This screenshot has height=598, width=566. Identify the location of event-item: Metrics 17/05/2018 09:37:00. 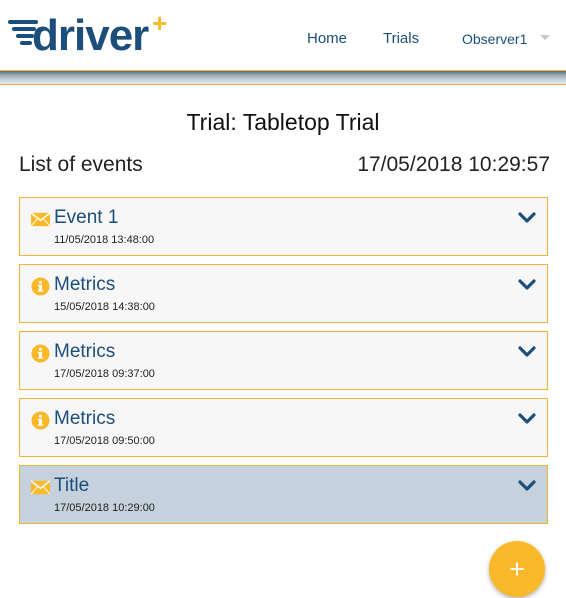
(283, 360).